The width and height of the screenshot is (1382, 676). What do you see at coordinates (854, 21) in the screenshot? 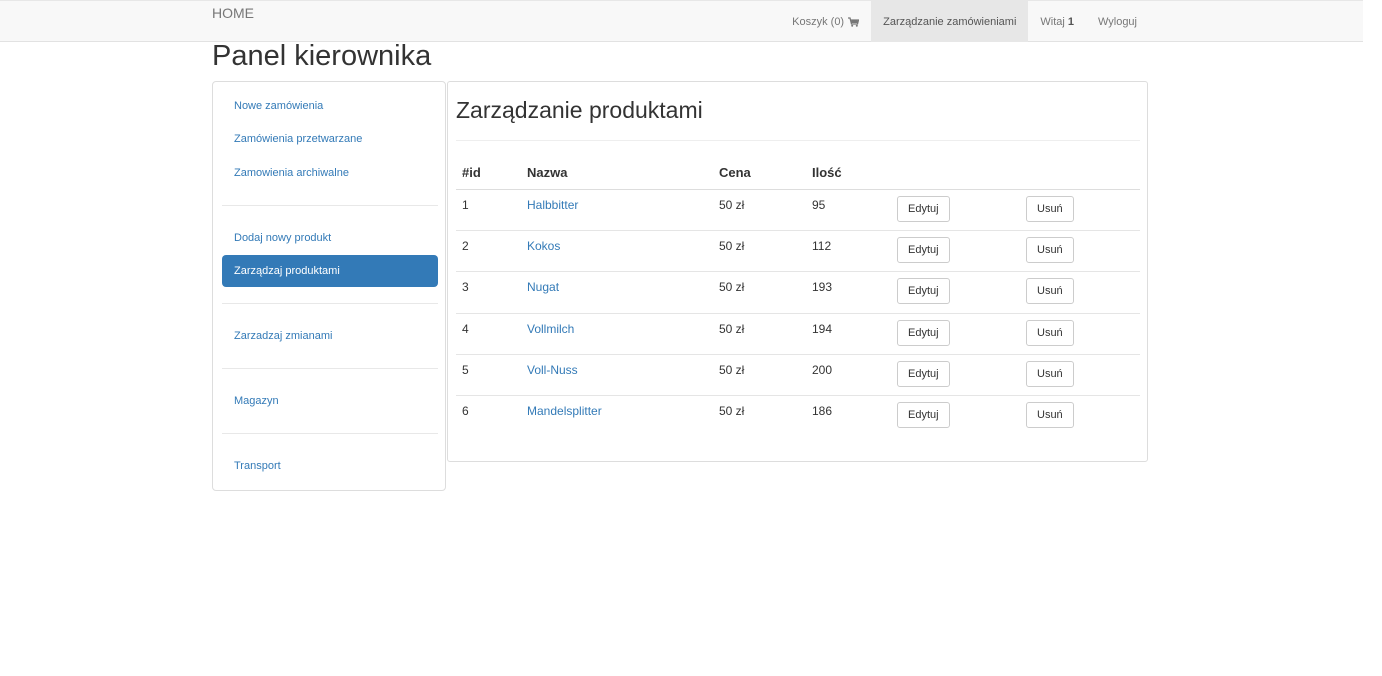
I see `shopping-cart-icon` at bounding box center [854, 21].